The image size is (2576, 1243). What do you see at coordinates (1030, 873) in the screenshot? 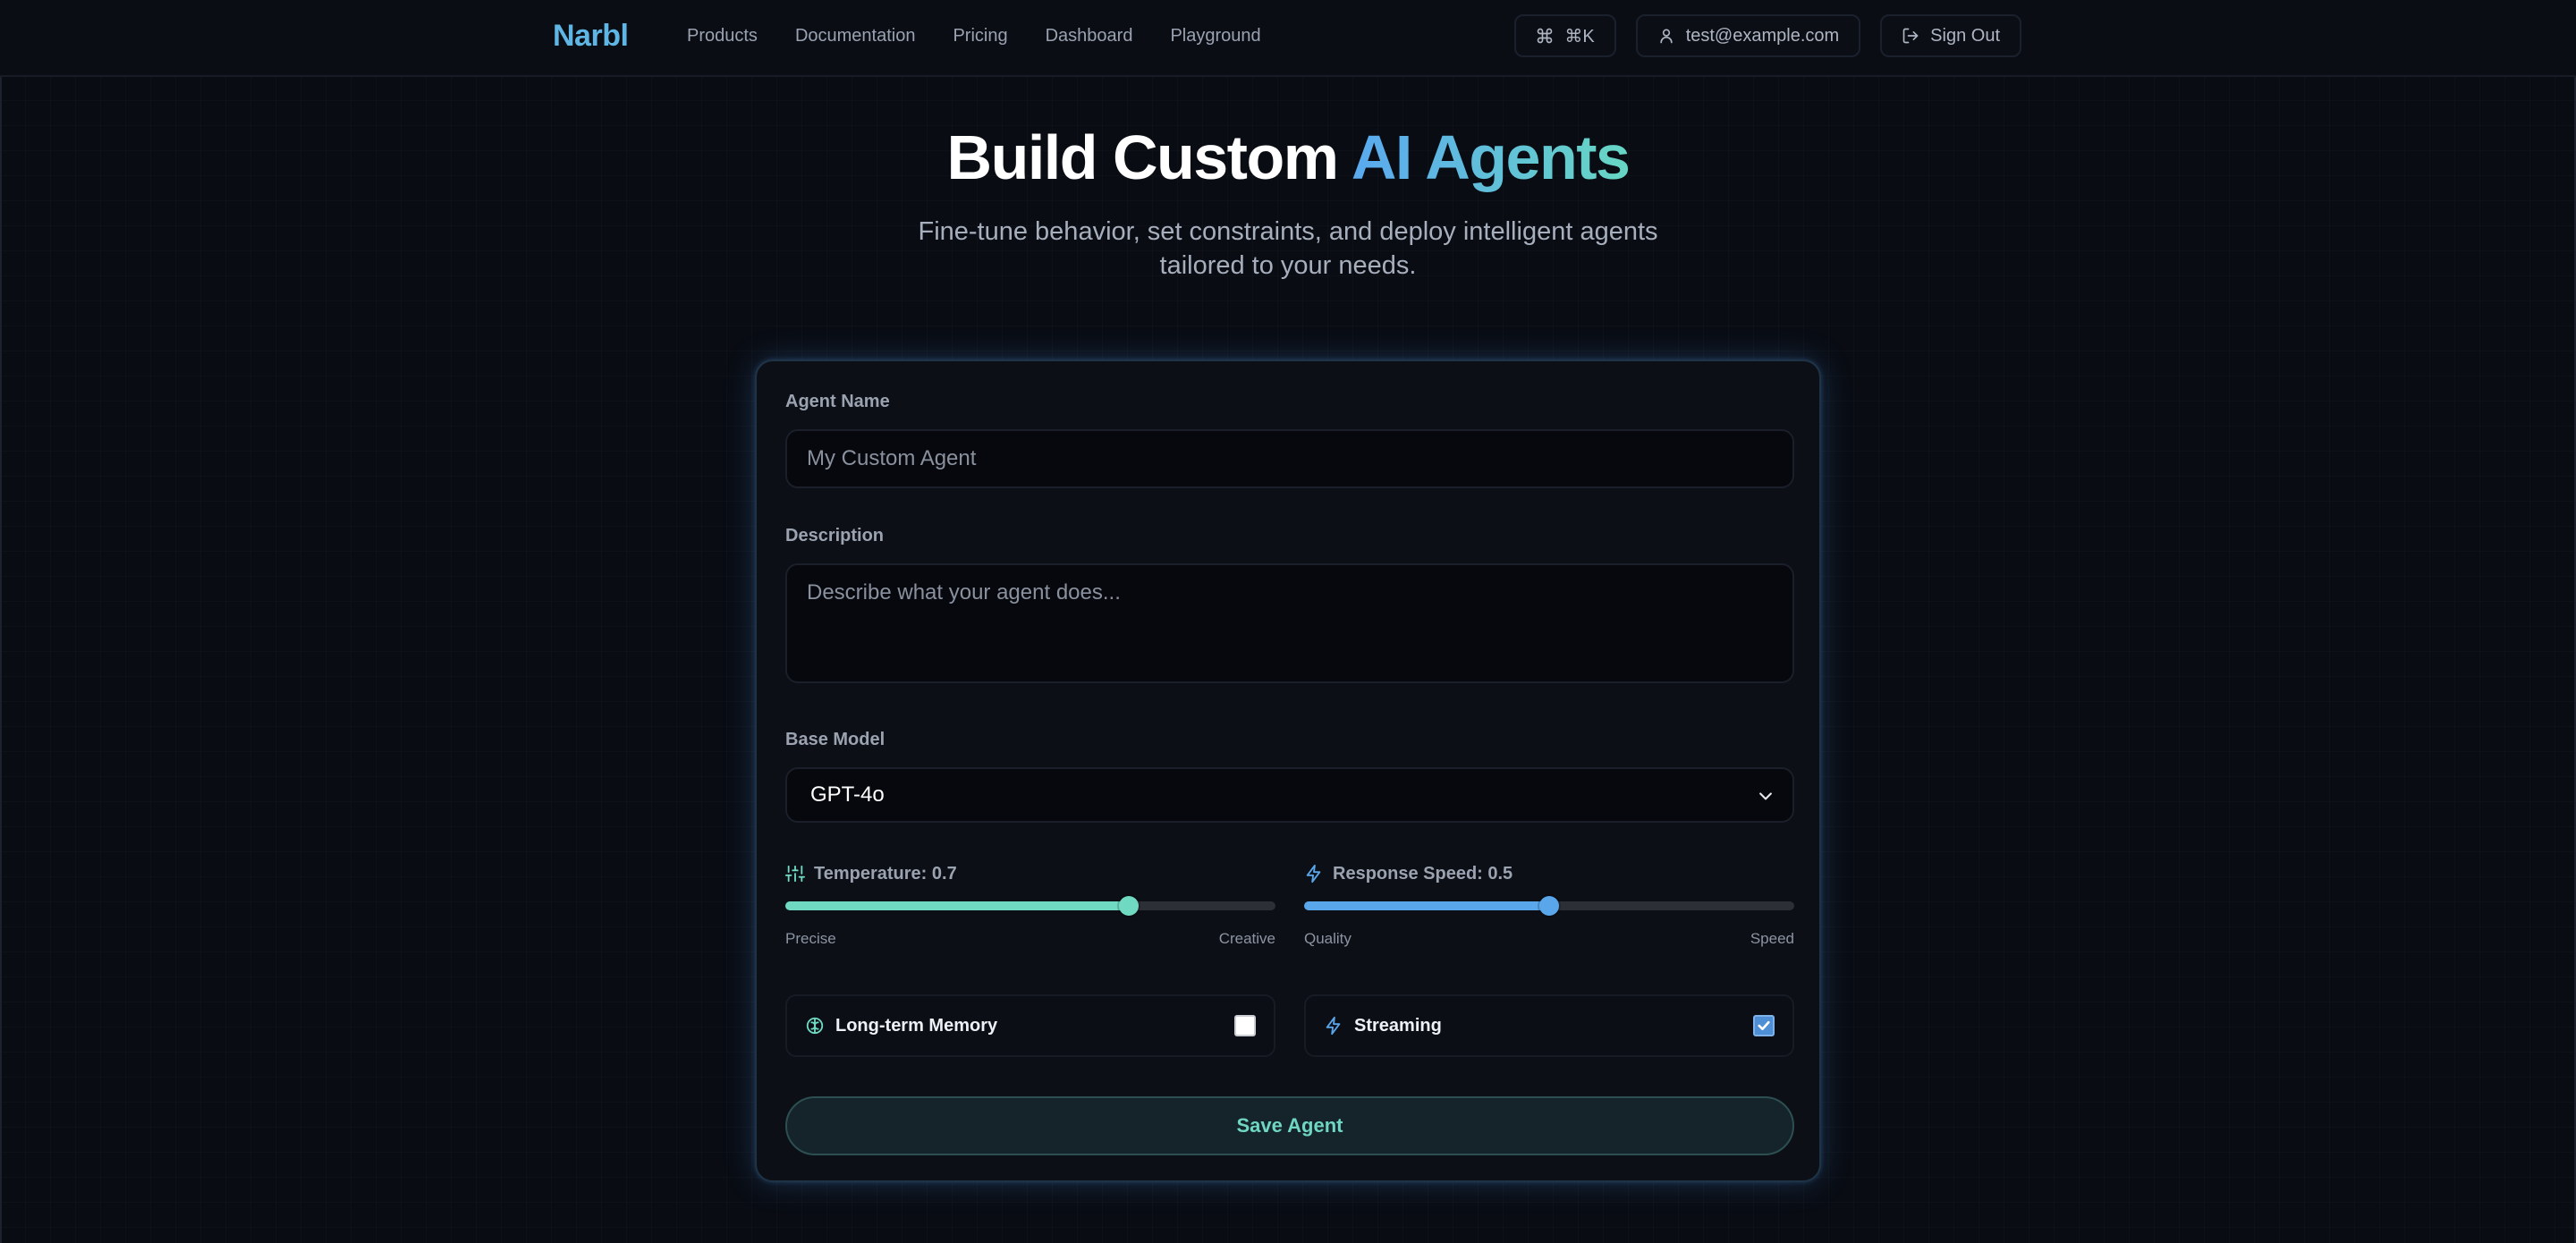
I see `temperature-header: Temperature: 0.7` at bounding box center [1030, 873].